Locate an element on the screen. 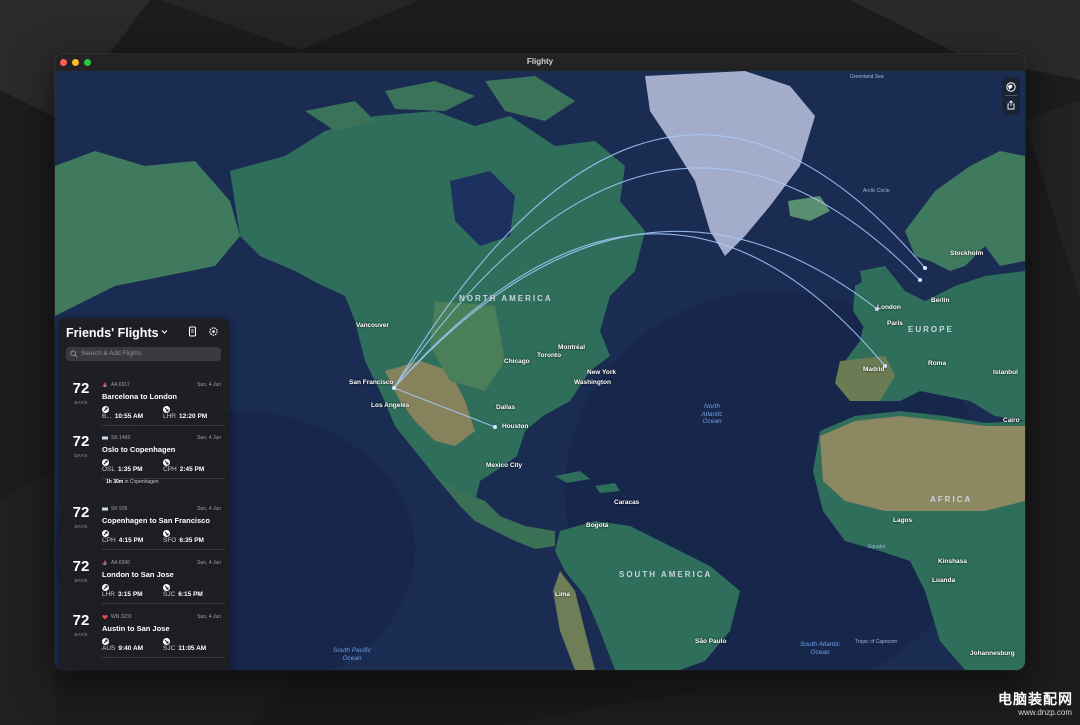 The image size is (1080, 725). departure: CPH 4:15 PM is located at coordinates (122, 537).